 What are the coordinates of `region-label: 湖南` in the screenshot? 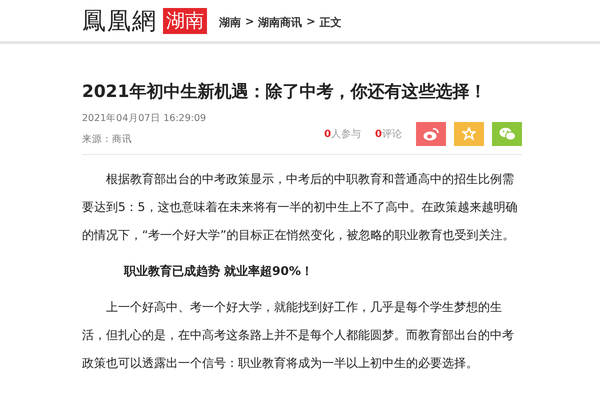 It's located at (185, 21).